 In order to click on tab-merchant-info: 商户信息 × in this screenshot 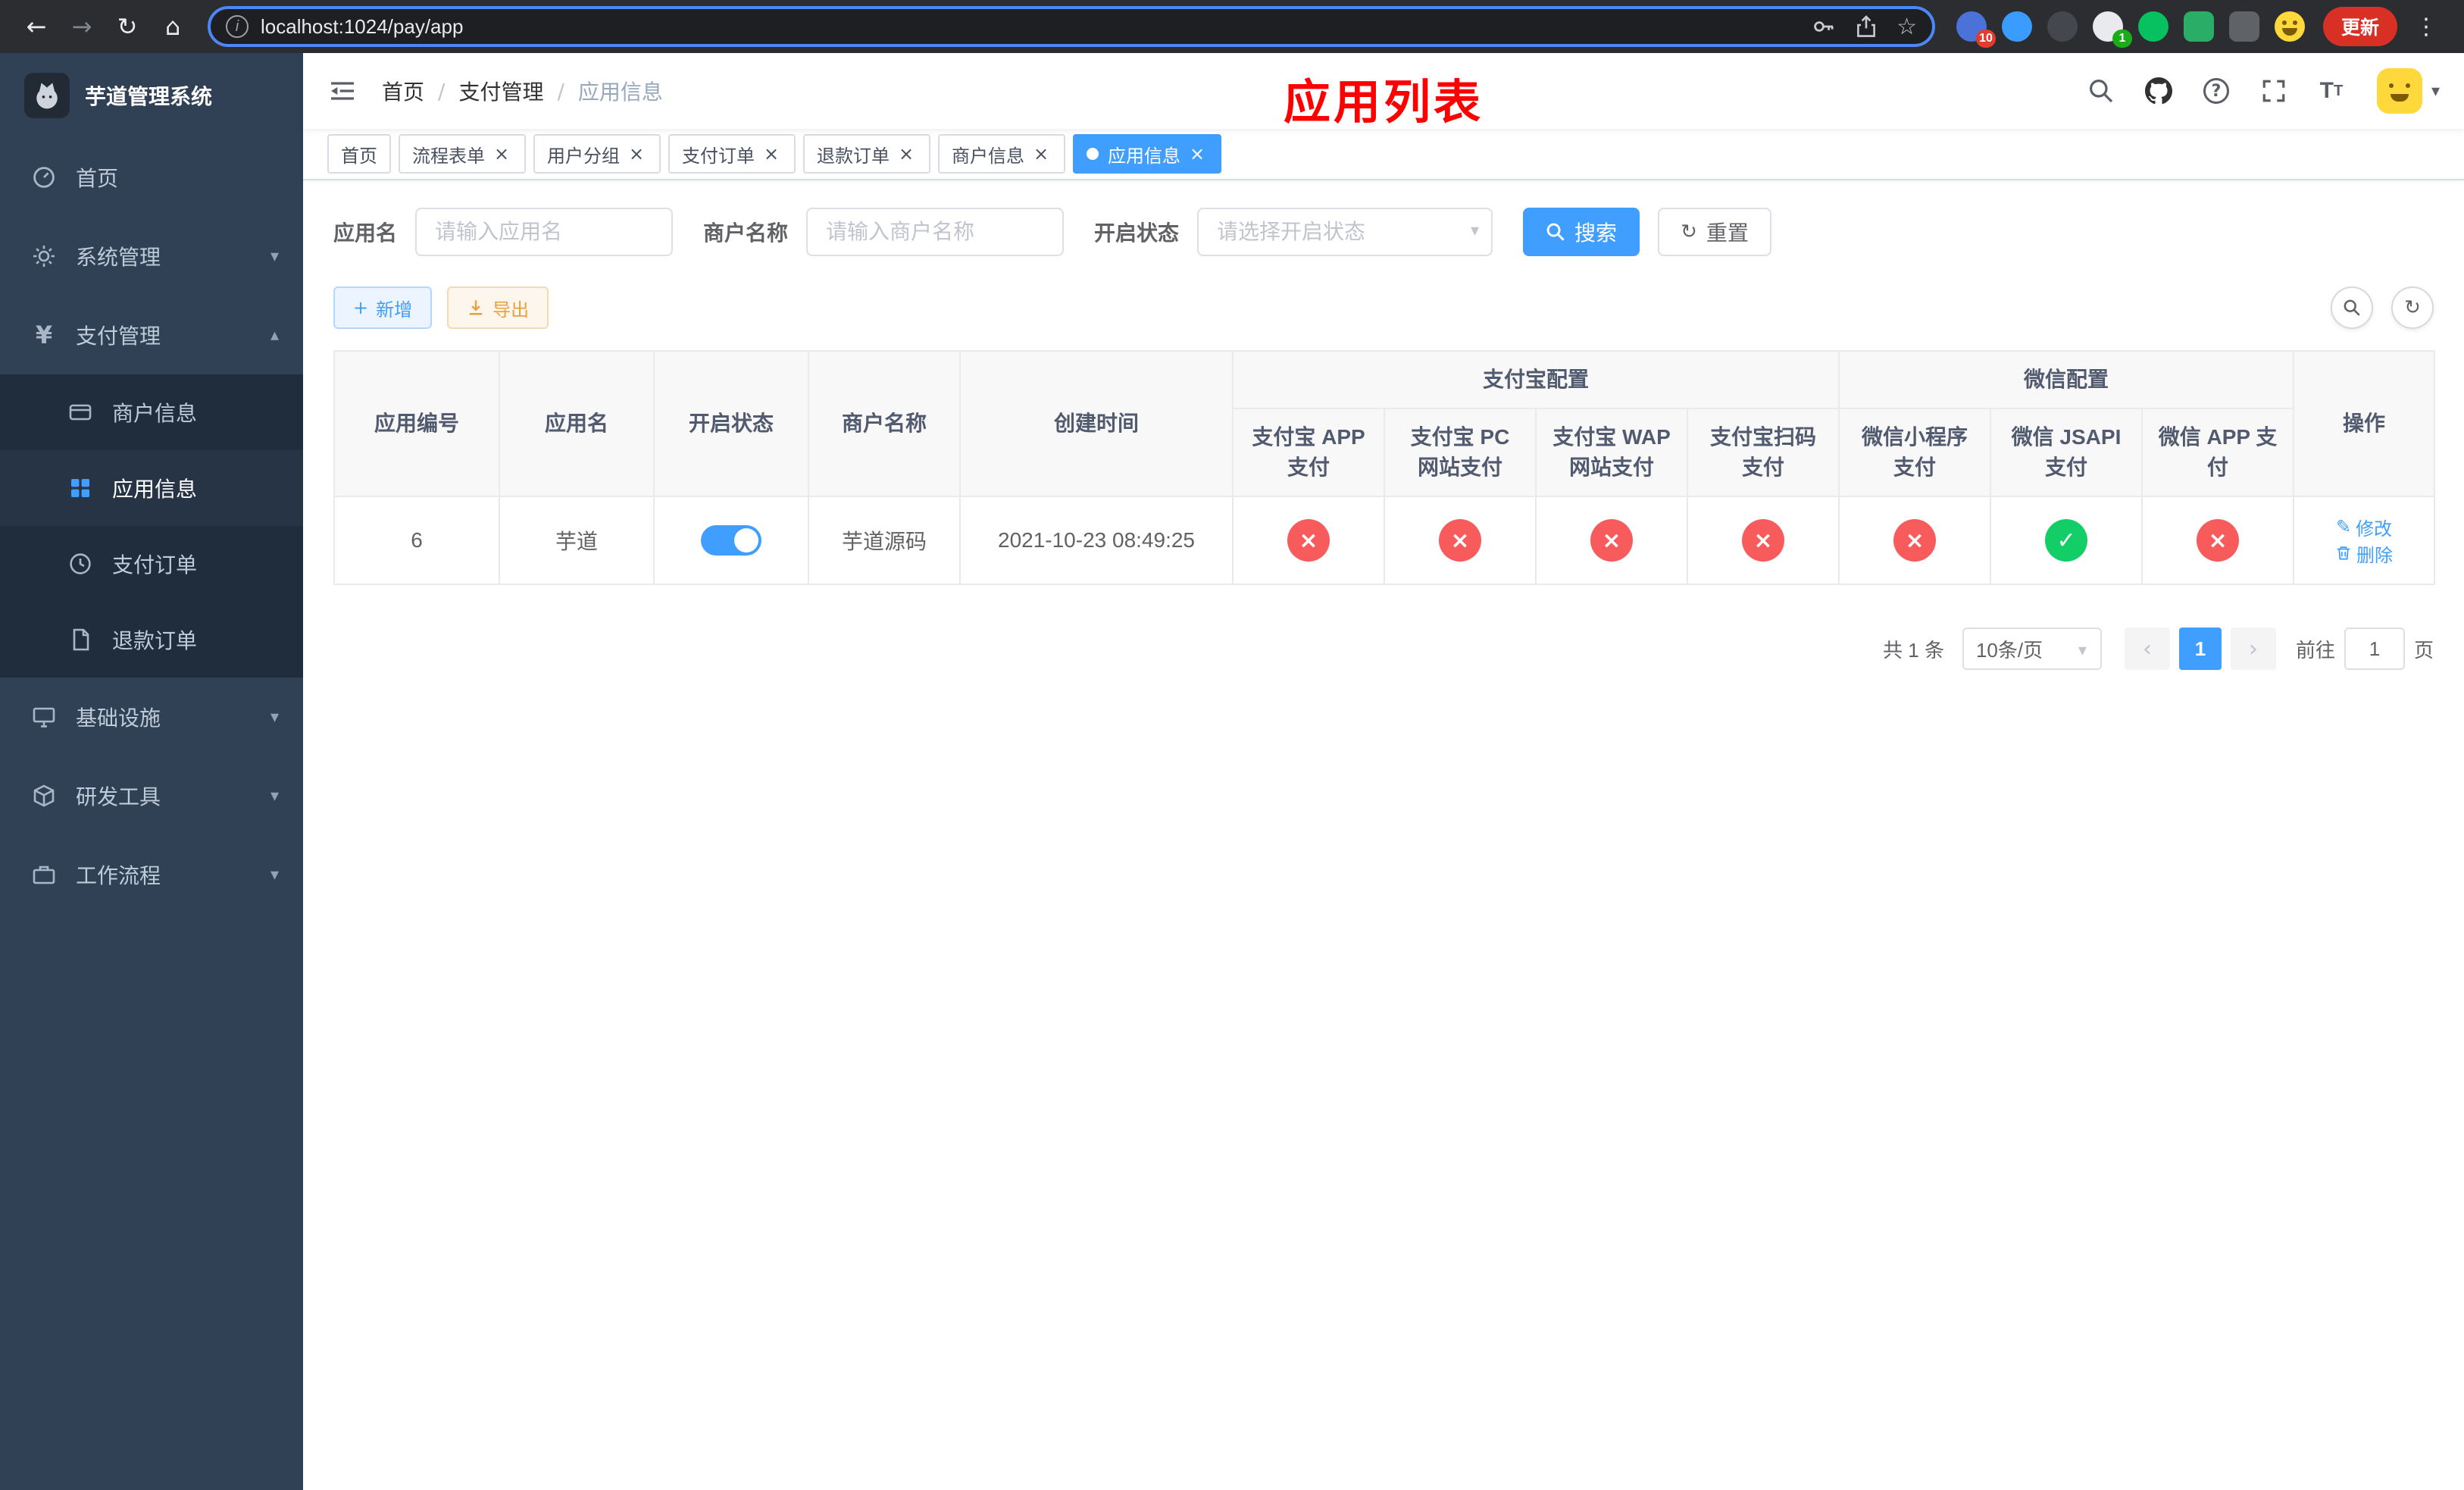, I will do `click(1001, 154)`.